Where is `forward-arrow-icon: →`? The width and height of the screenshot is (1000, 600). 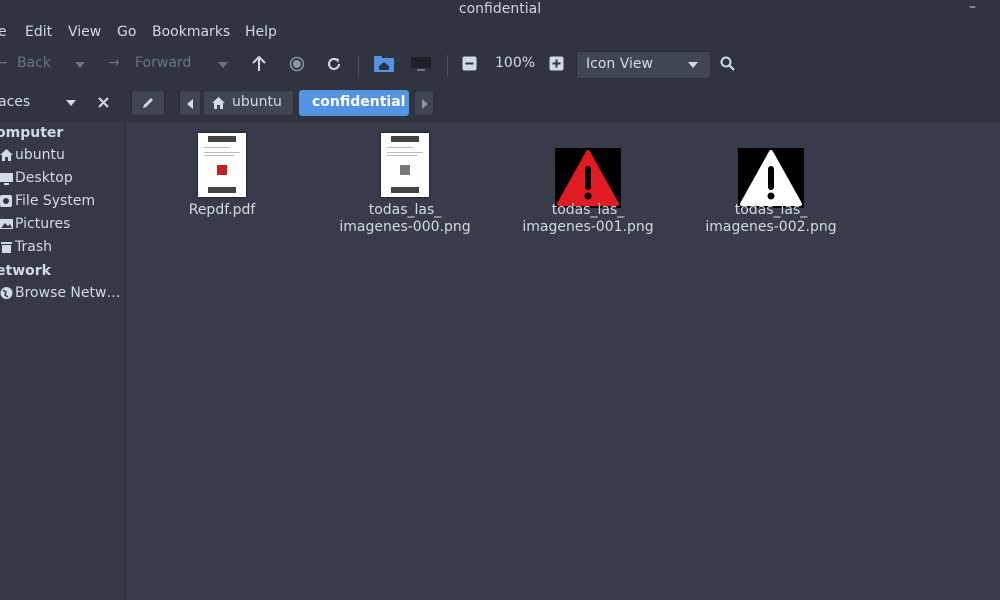 forward-arrow-icon: → is located at coordinates (114, 63).